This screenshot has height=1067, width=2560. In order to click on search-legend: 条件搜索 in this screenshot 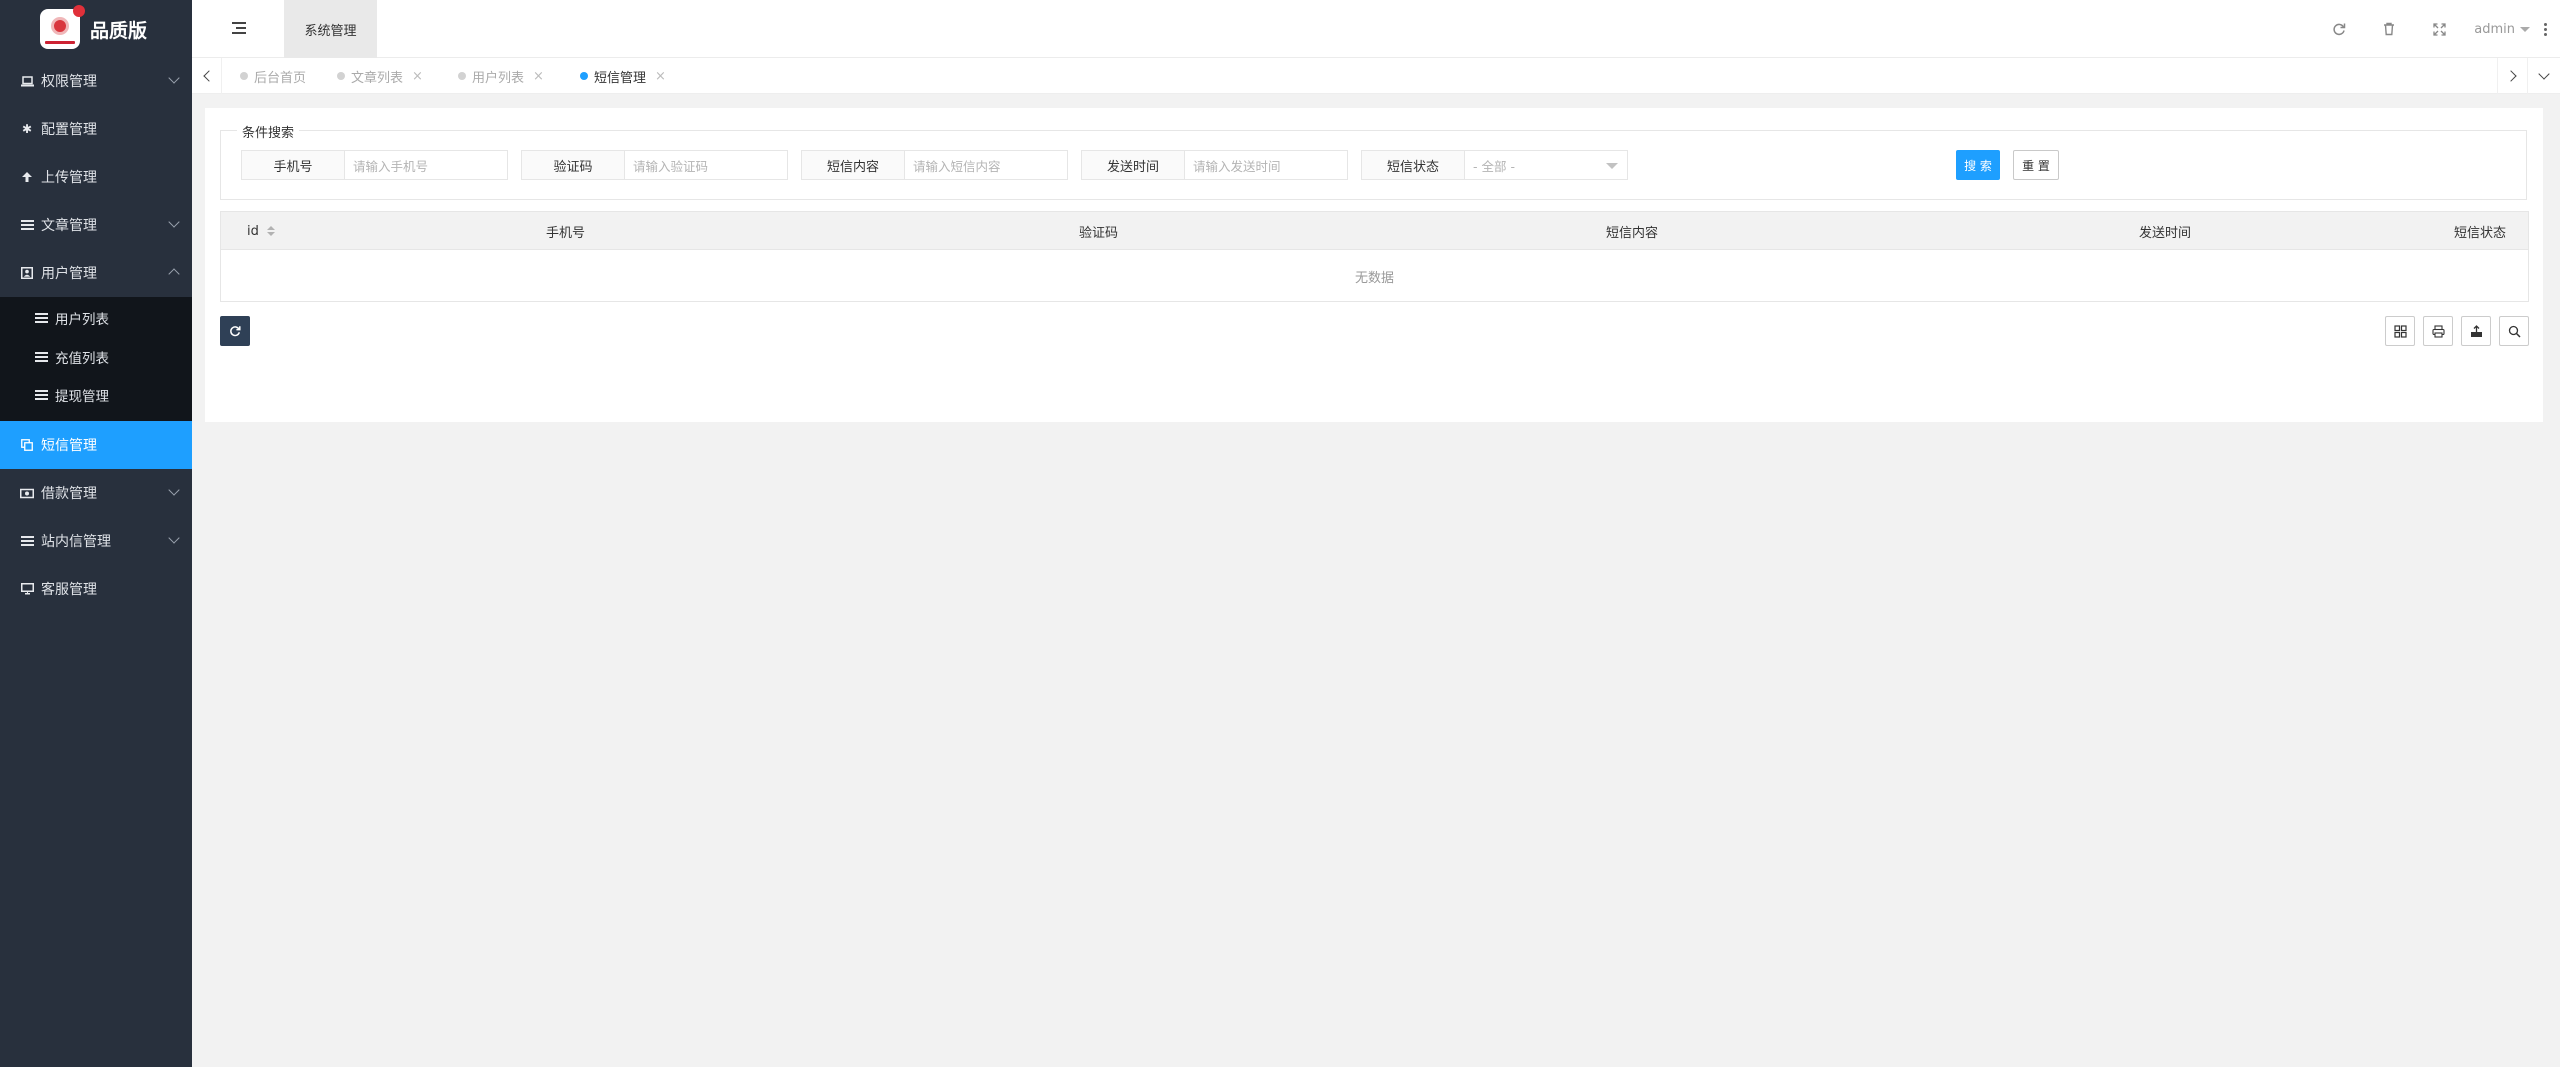, I will do `click(268, 131)`.